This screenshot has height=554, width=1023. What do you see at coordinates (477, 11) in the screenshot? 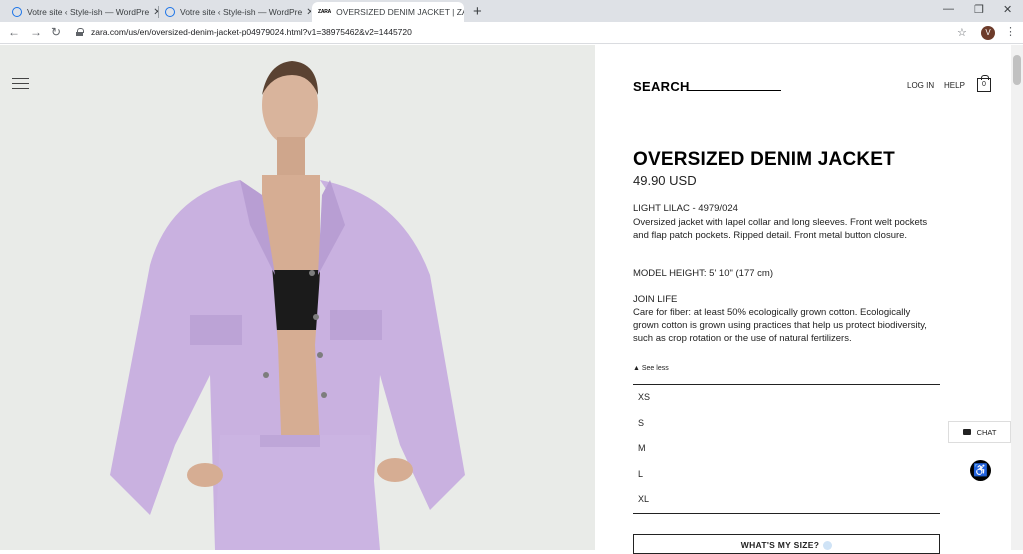
I see `new-tab-button: +` at bounding box center [477, 11].